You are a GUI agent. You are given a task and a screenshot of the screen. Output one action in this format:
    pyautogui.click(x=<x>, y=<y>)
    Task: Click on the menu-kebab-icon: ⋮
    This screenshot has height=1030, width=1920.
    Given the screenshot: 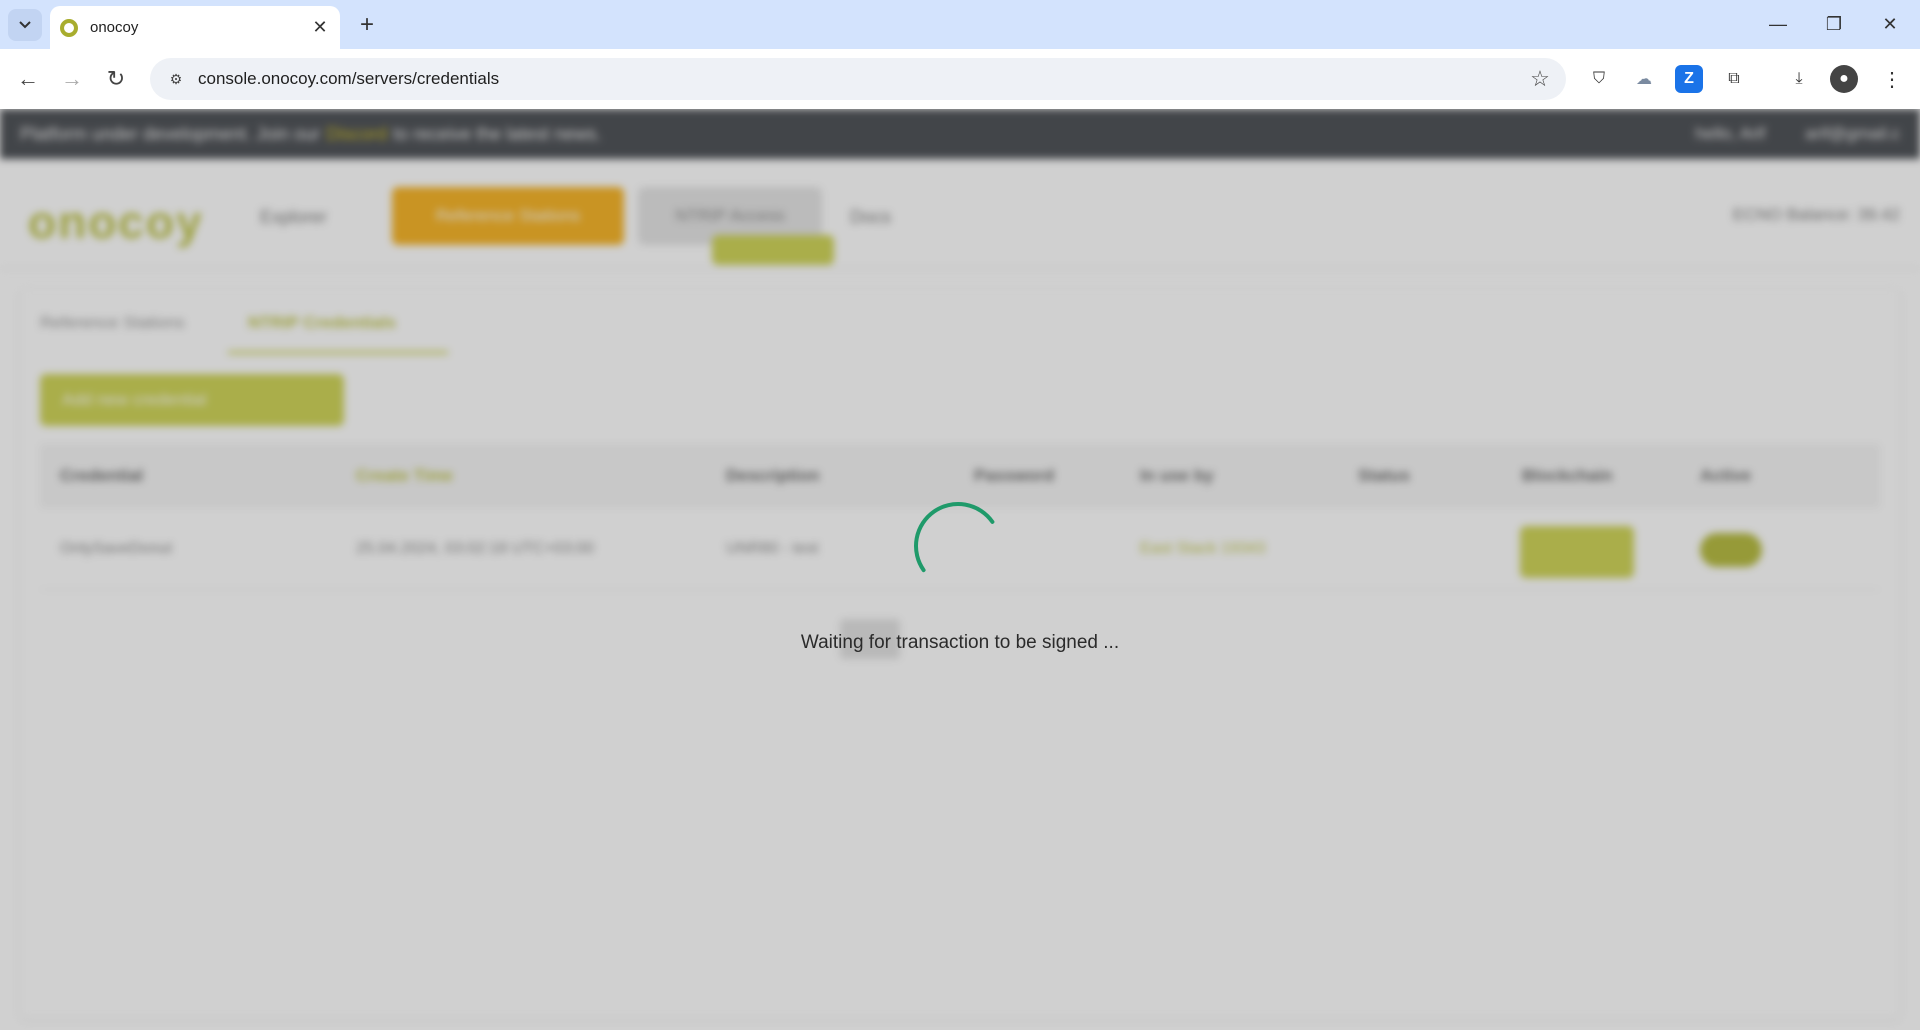 What is the action you would take?
    pyautogui.click(x=1892, y=79)
    